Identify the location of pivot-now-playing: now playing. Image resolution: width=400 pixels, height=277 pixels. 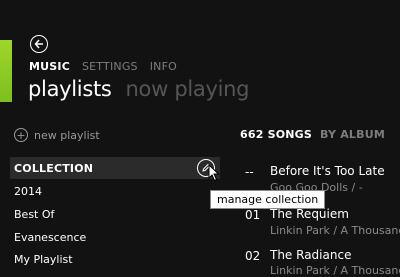
(188, 89).